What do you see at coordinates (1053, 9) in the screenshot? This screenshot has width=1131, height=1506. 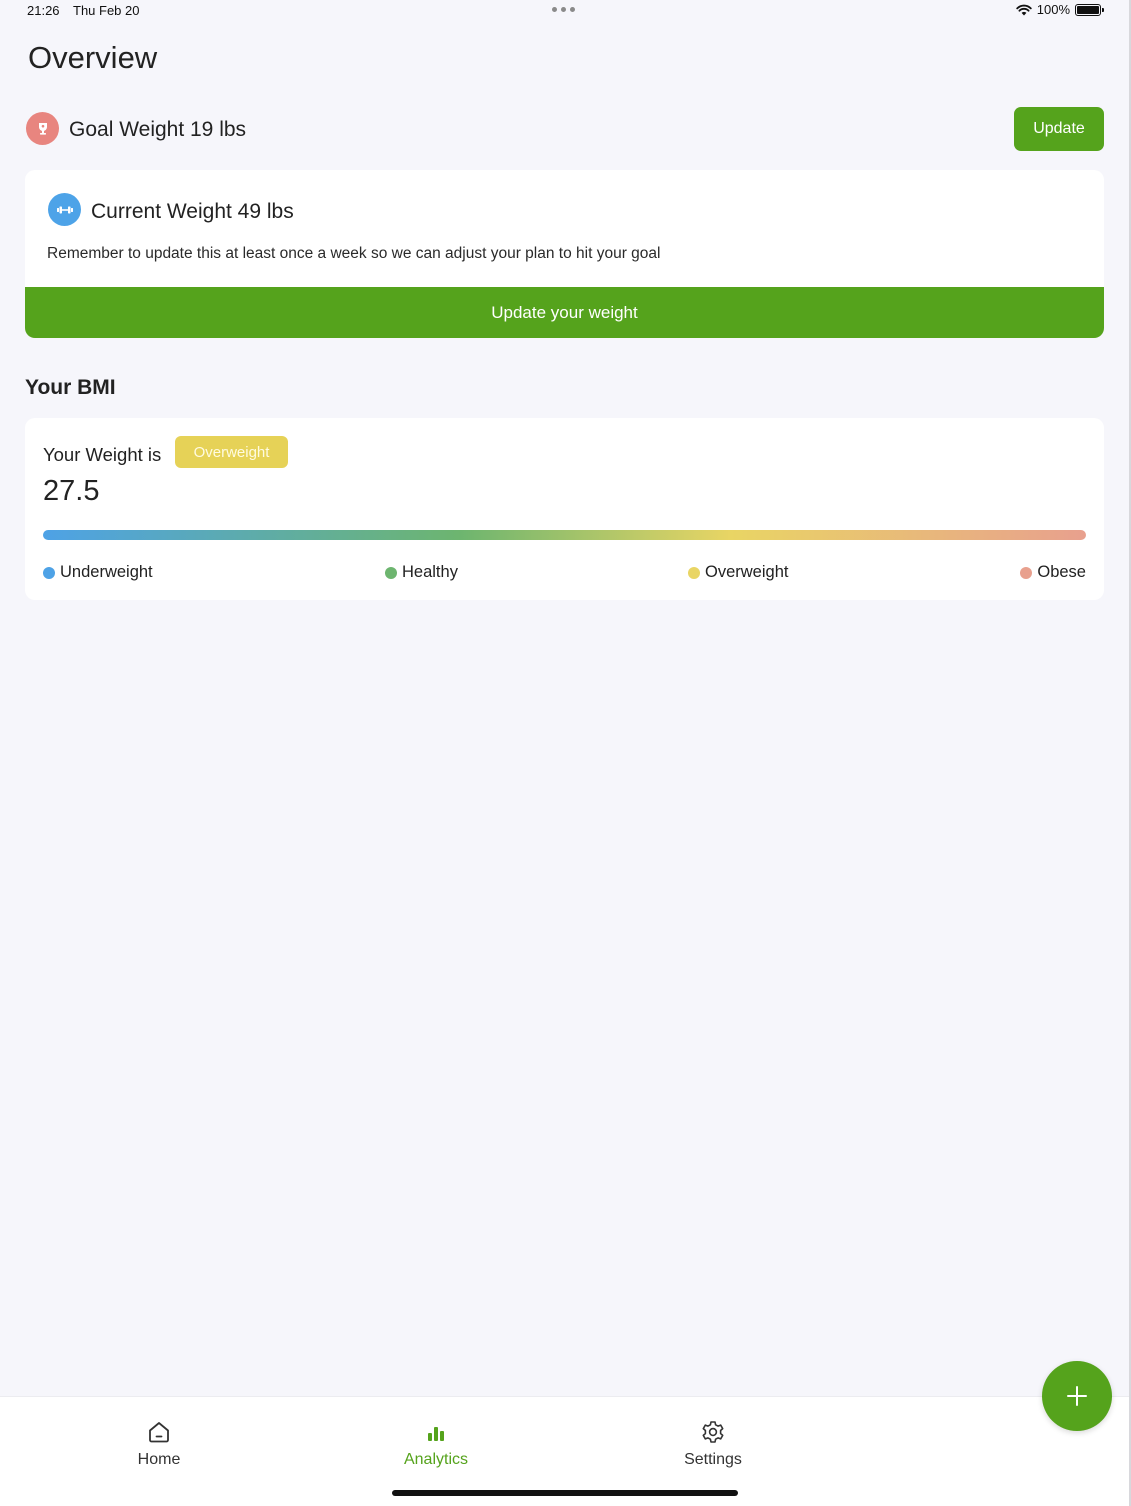 I see `battery-percent: 100%` at bounding box center [1053, 9].